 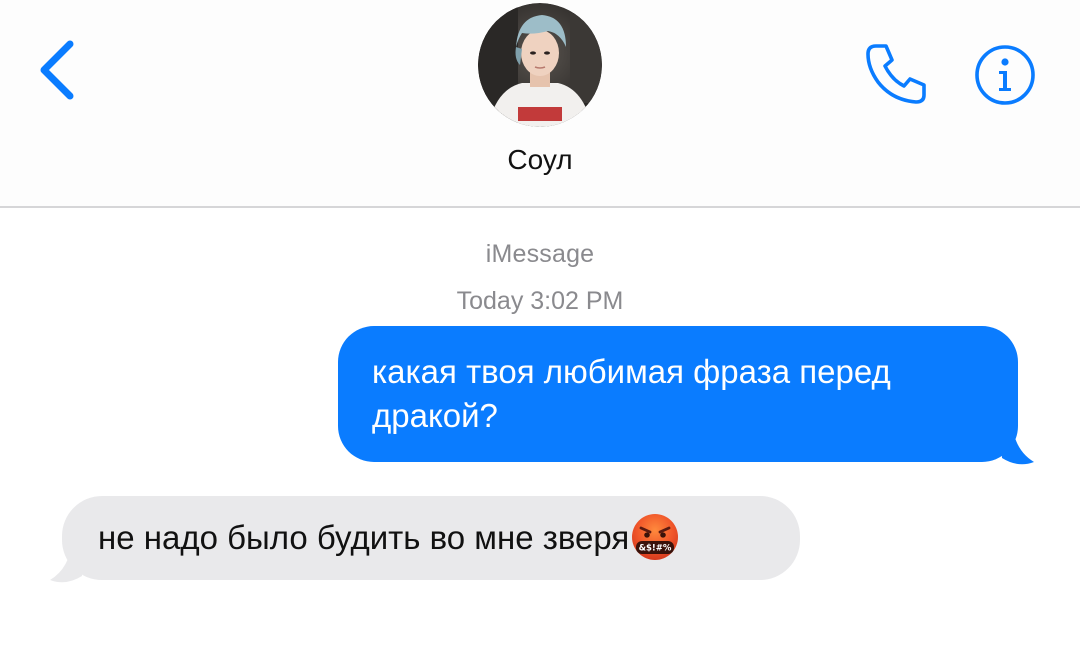 What do you see at coordinates (655, 537) in the screenshot?
I see `face-with-symbols-on-mouth-icon: &$!#%` at bounding box center [655, 537].